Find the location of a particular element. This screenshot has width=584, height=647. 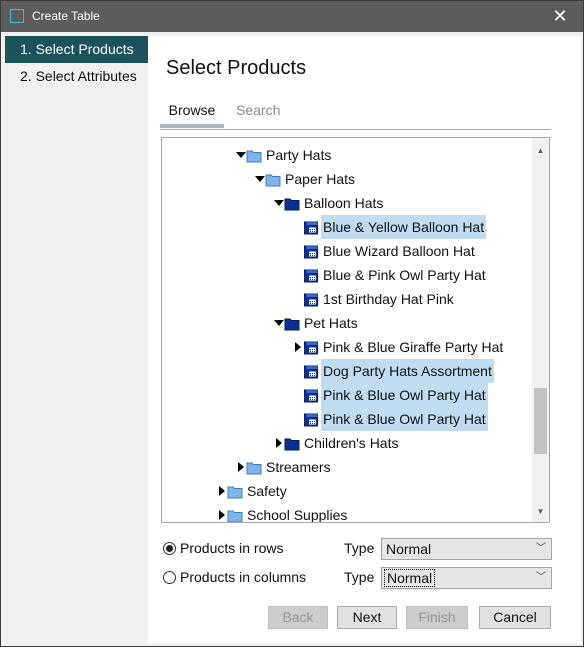

products-in-columns-radio is located at coordinates (169, 577).